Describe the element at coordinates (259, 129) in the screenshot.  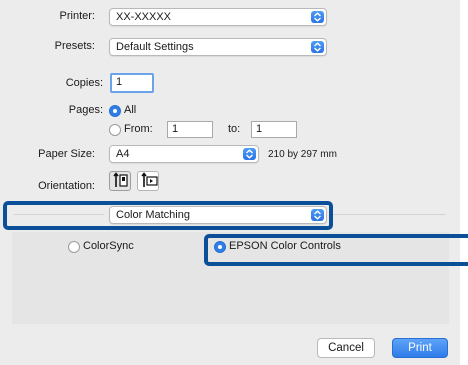
I see `pages-to-value: 1` at that location.